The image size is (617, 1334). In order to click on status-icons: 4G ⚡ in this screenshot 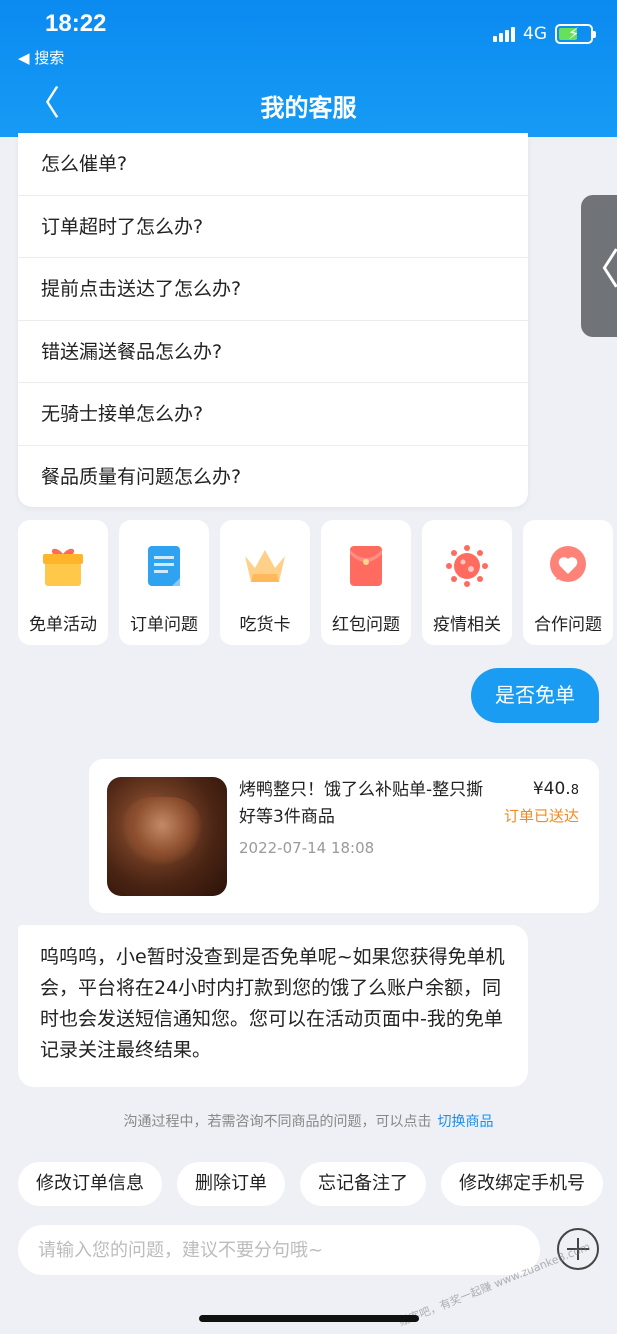, I will do `click(544, 34)`.